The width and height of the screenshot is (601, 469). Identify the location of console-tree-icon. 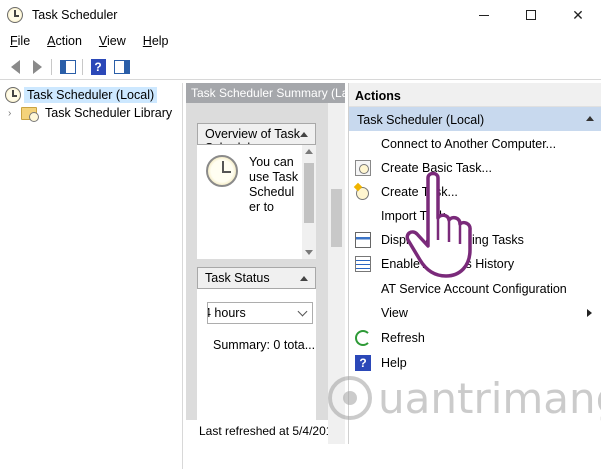
(68, 67).